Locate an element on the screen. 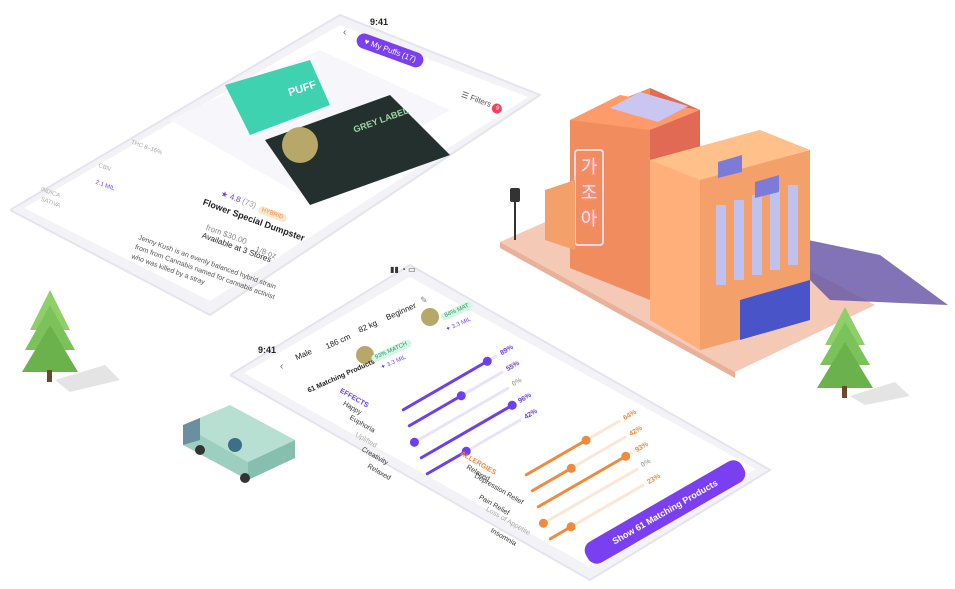 The image size is (955, 589). bud-image is located at coordinates (300, 145).